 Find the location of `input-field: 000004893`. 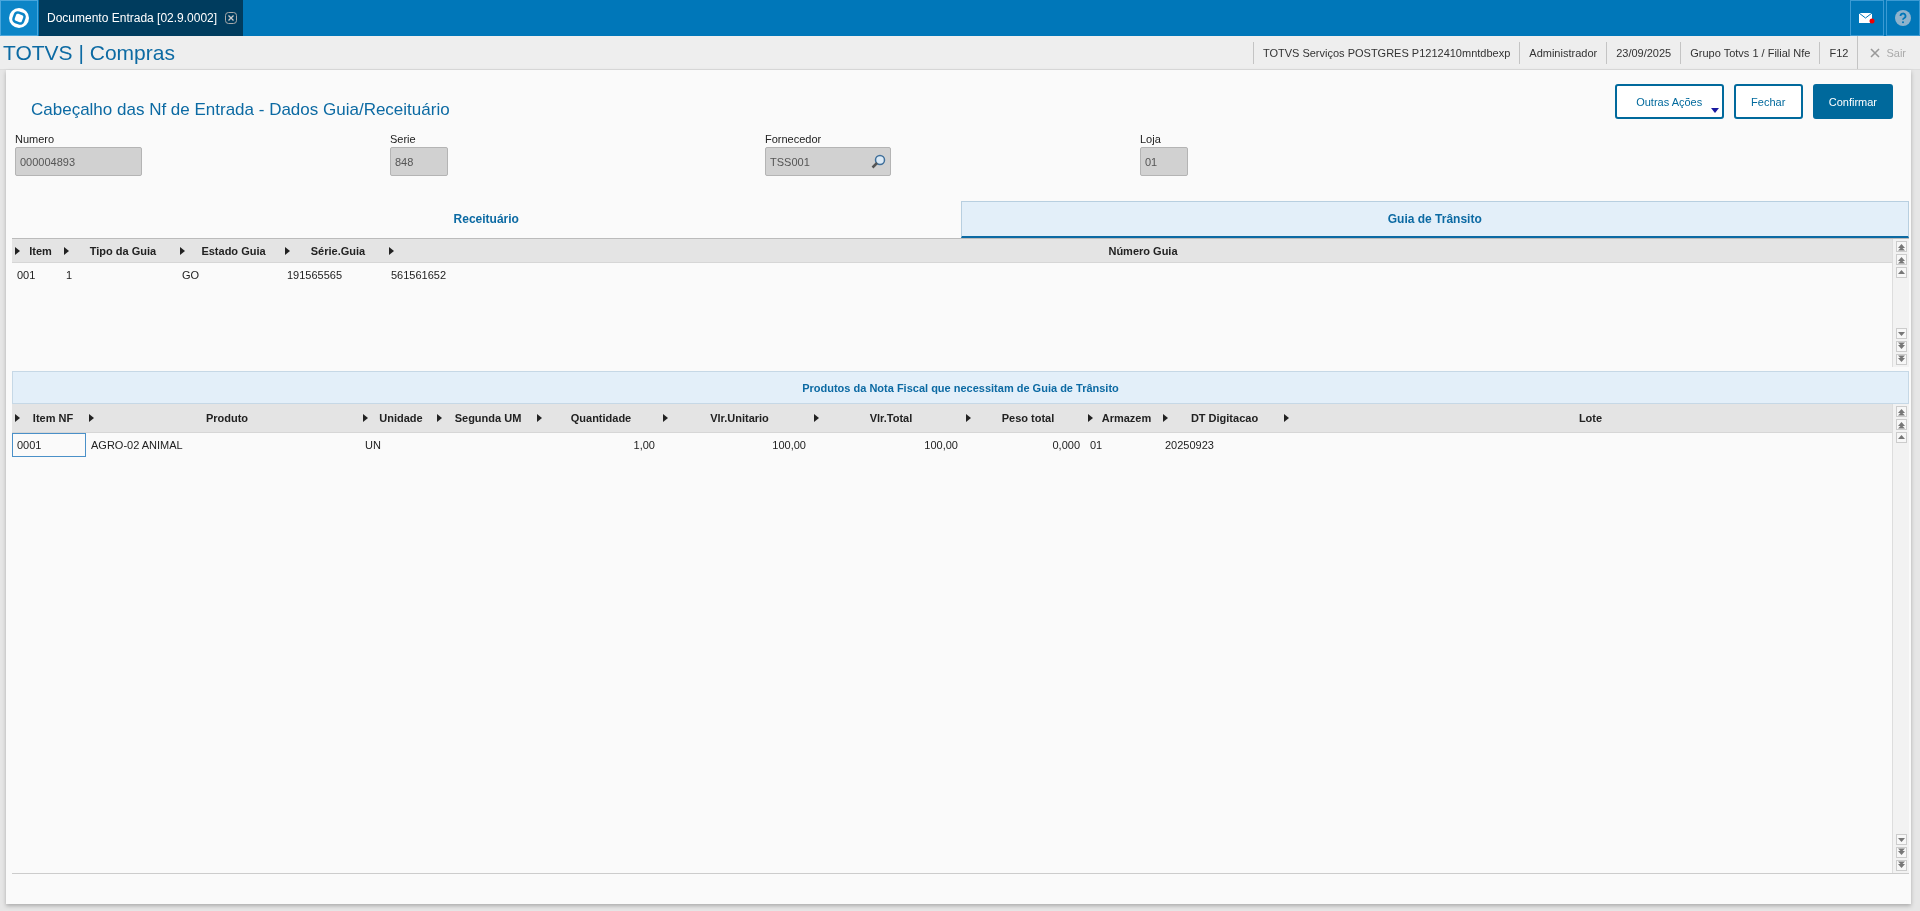

input-field: 000004893 is located at coordinates (78, 161).